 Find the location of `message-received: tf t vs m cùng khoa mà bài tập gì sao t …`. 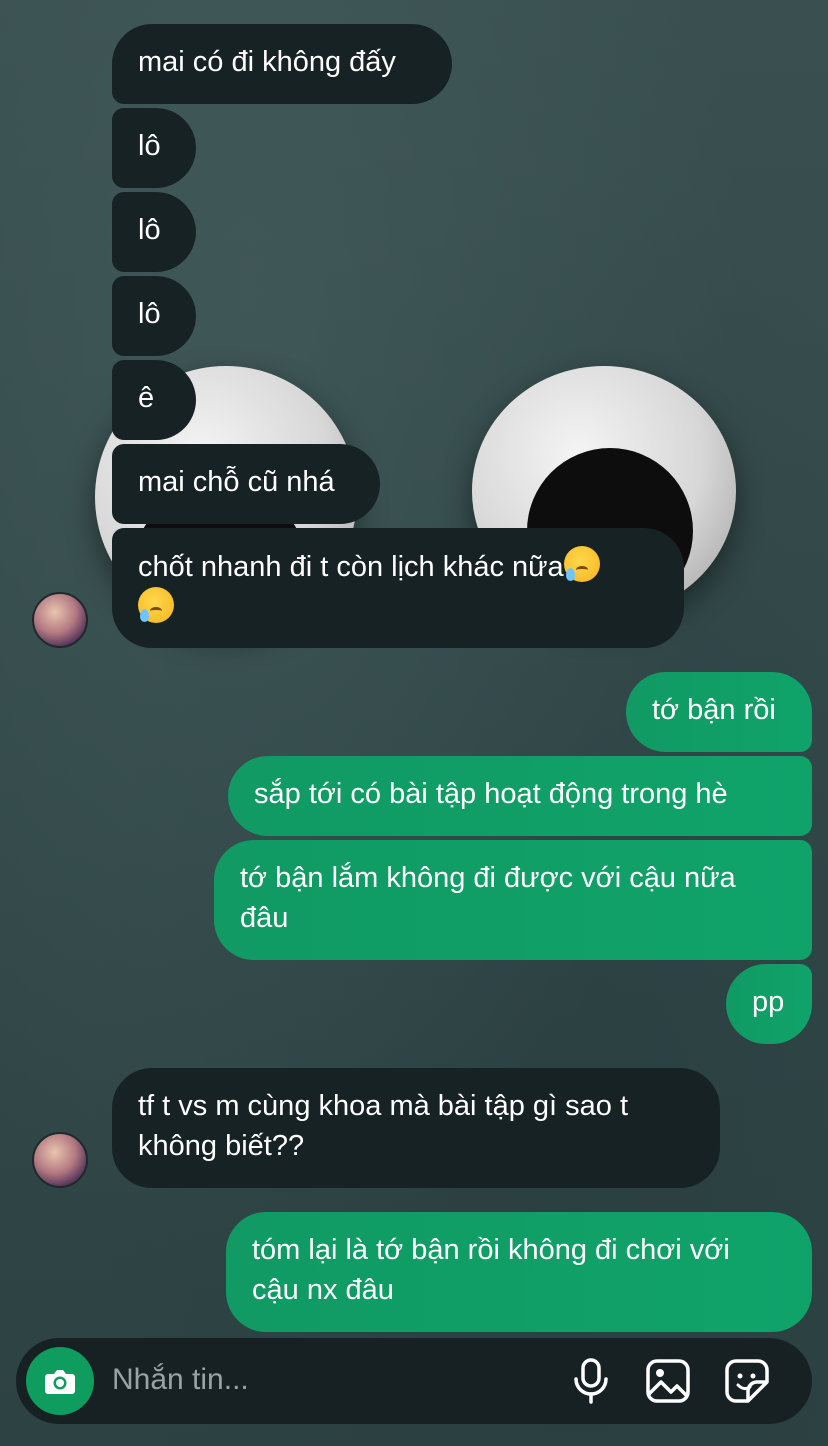

message-received: tf t vs m cùng khoa mà bài tập gì sao t … is located at coordinates (416, 1128).